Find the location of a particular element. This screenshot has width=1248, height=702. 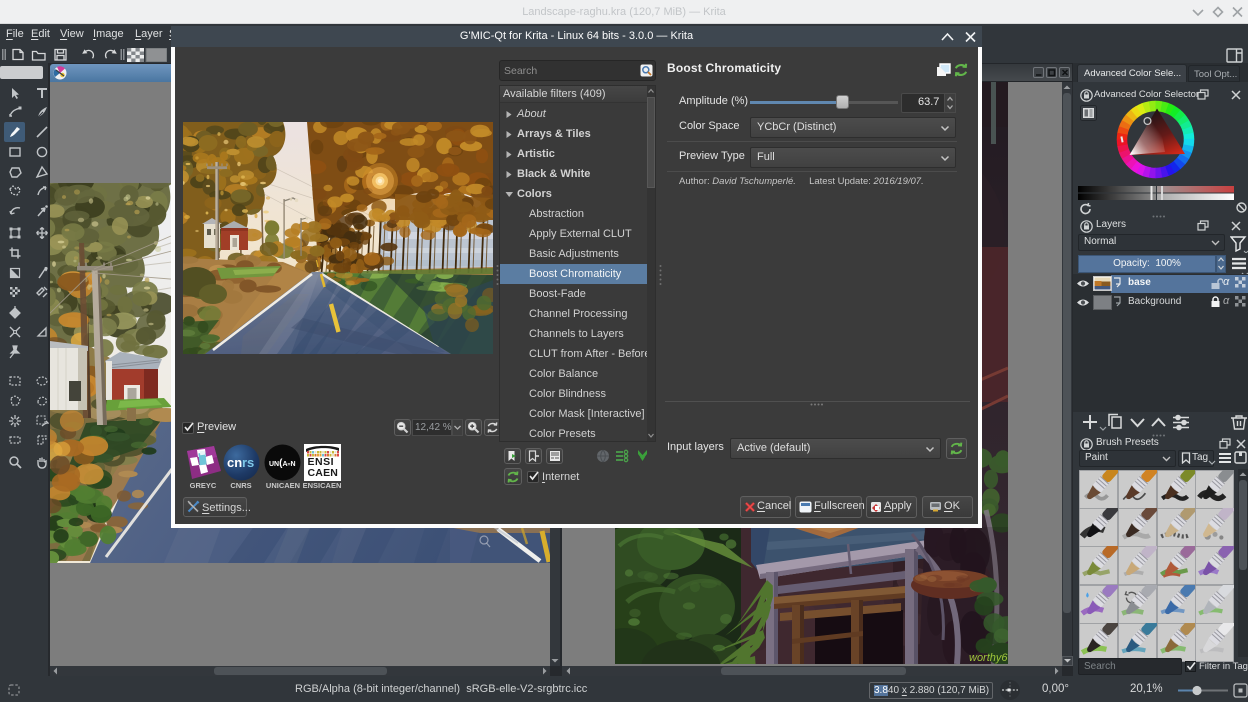

svg-text: worthy6 is located at coordinates (988, 658).